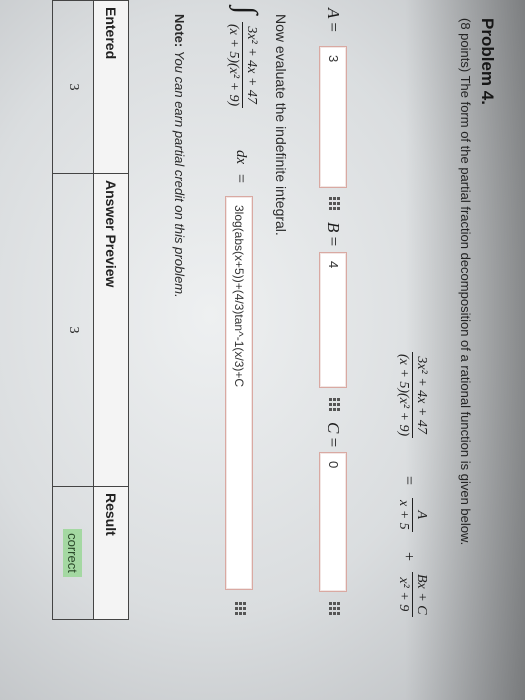 This screenshot has height=700, width=525. I want to click on c-equation-editor-icon, so click(334, 609).